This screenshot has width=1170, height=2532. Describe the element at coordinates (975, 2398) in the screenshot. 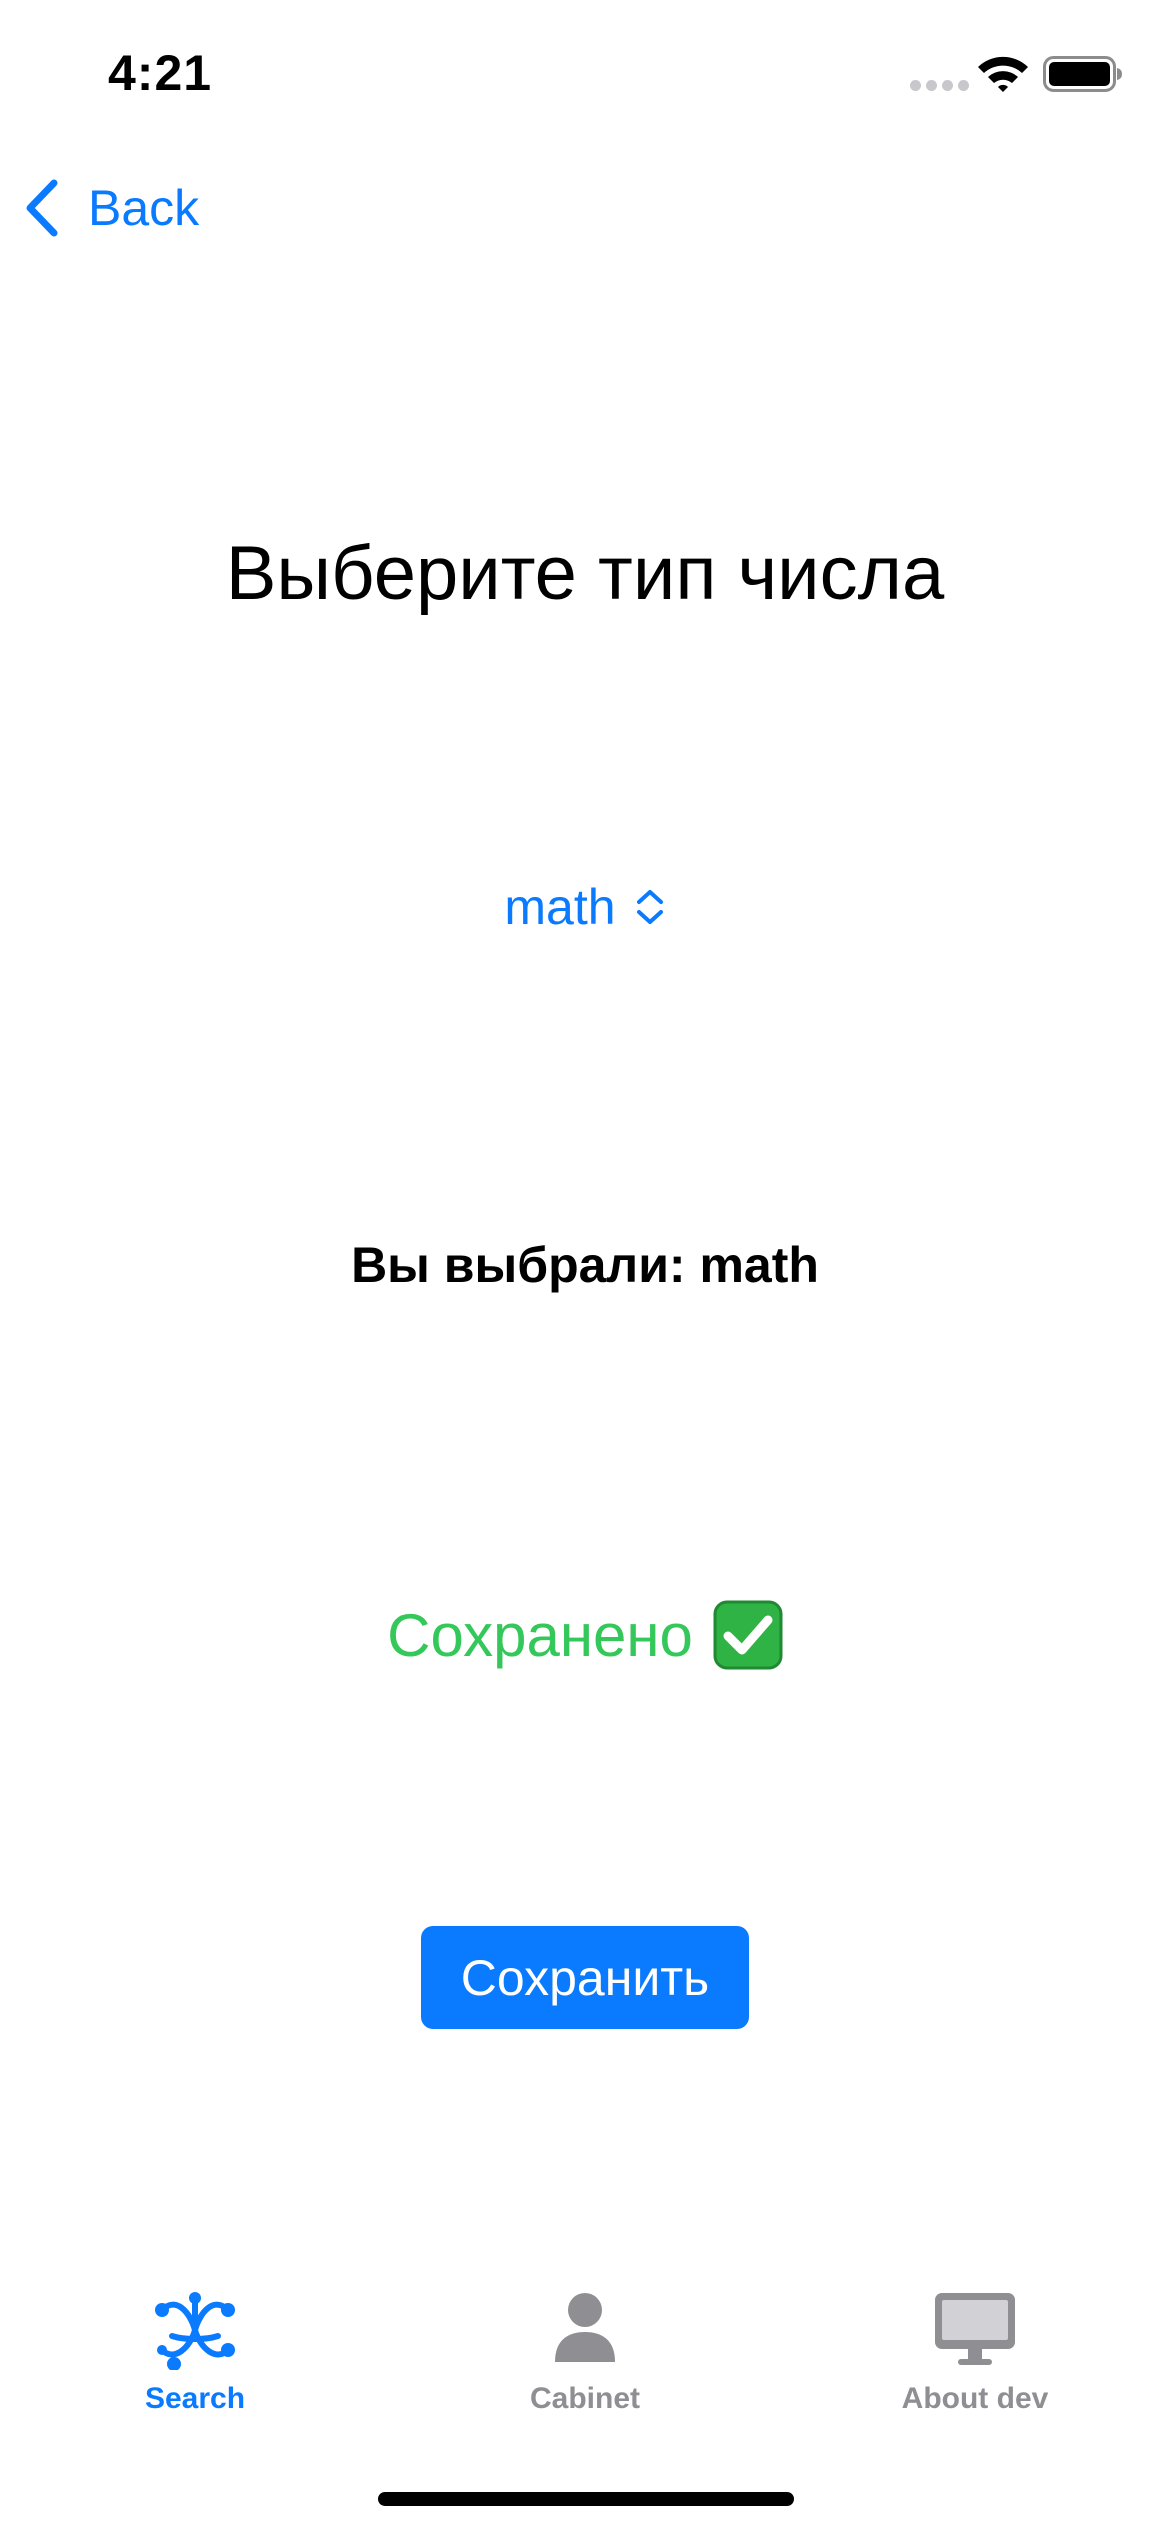

I see `tab-about-dev-label: About dev` at that location.